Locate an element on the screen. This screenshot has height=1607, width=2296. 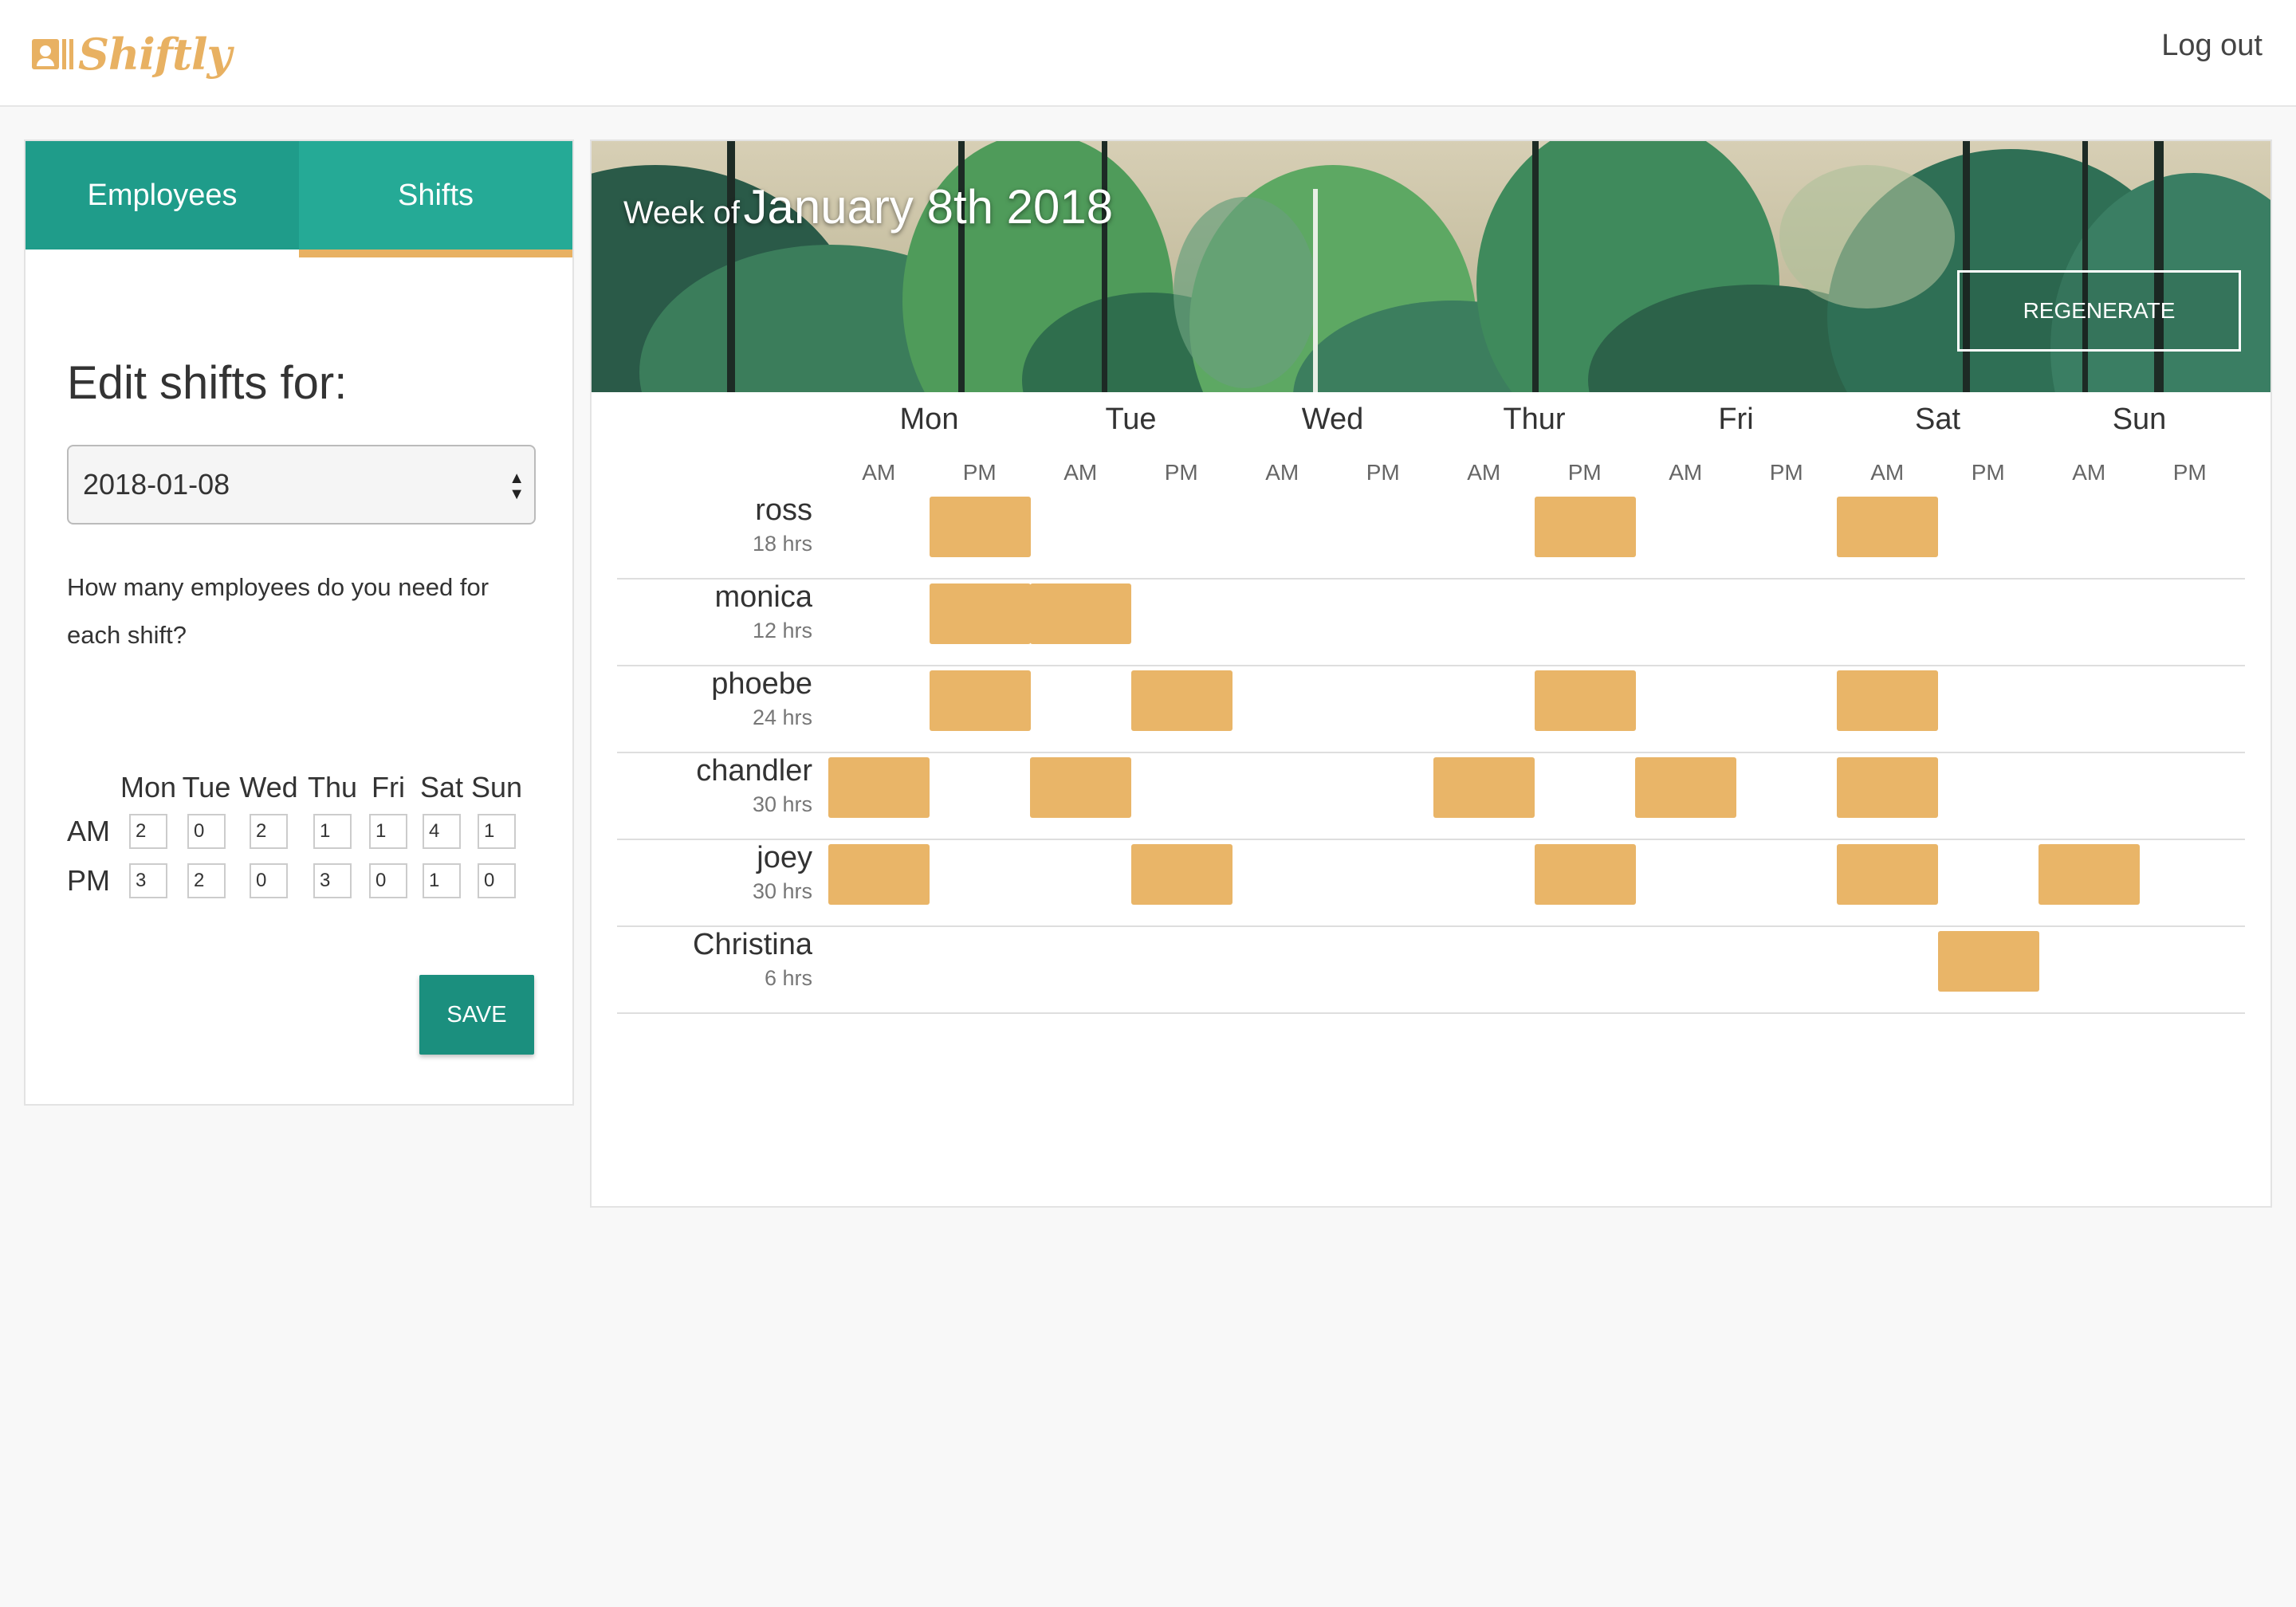
needed-input-am-thu: 1 is located at coordinates (332, 831).